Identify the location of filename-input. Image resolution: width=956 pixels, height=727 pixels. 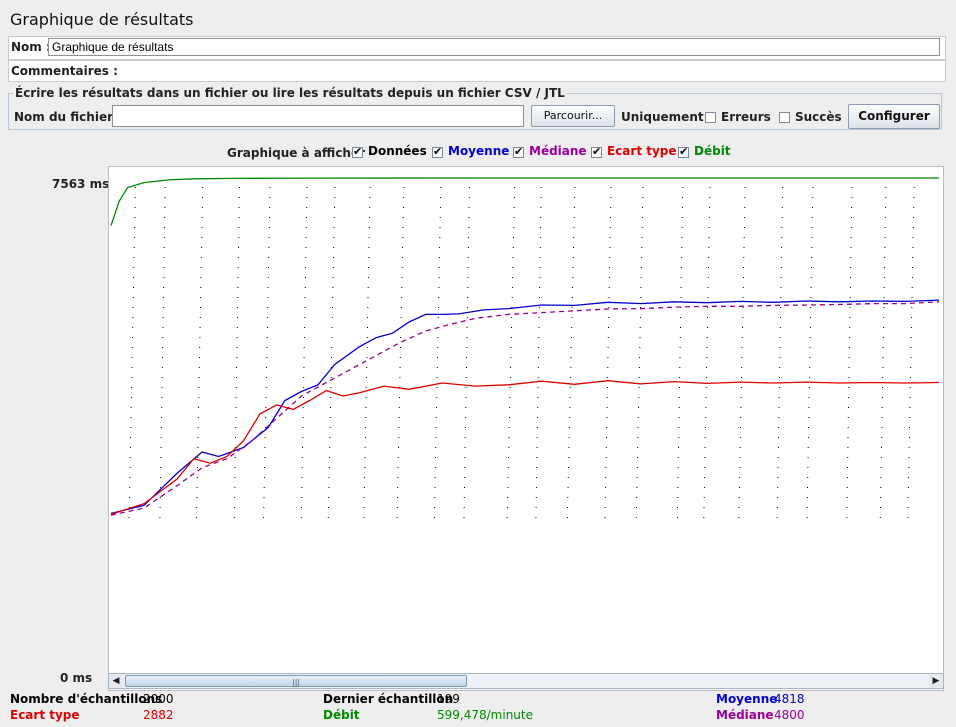
(318, 116).